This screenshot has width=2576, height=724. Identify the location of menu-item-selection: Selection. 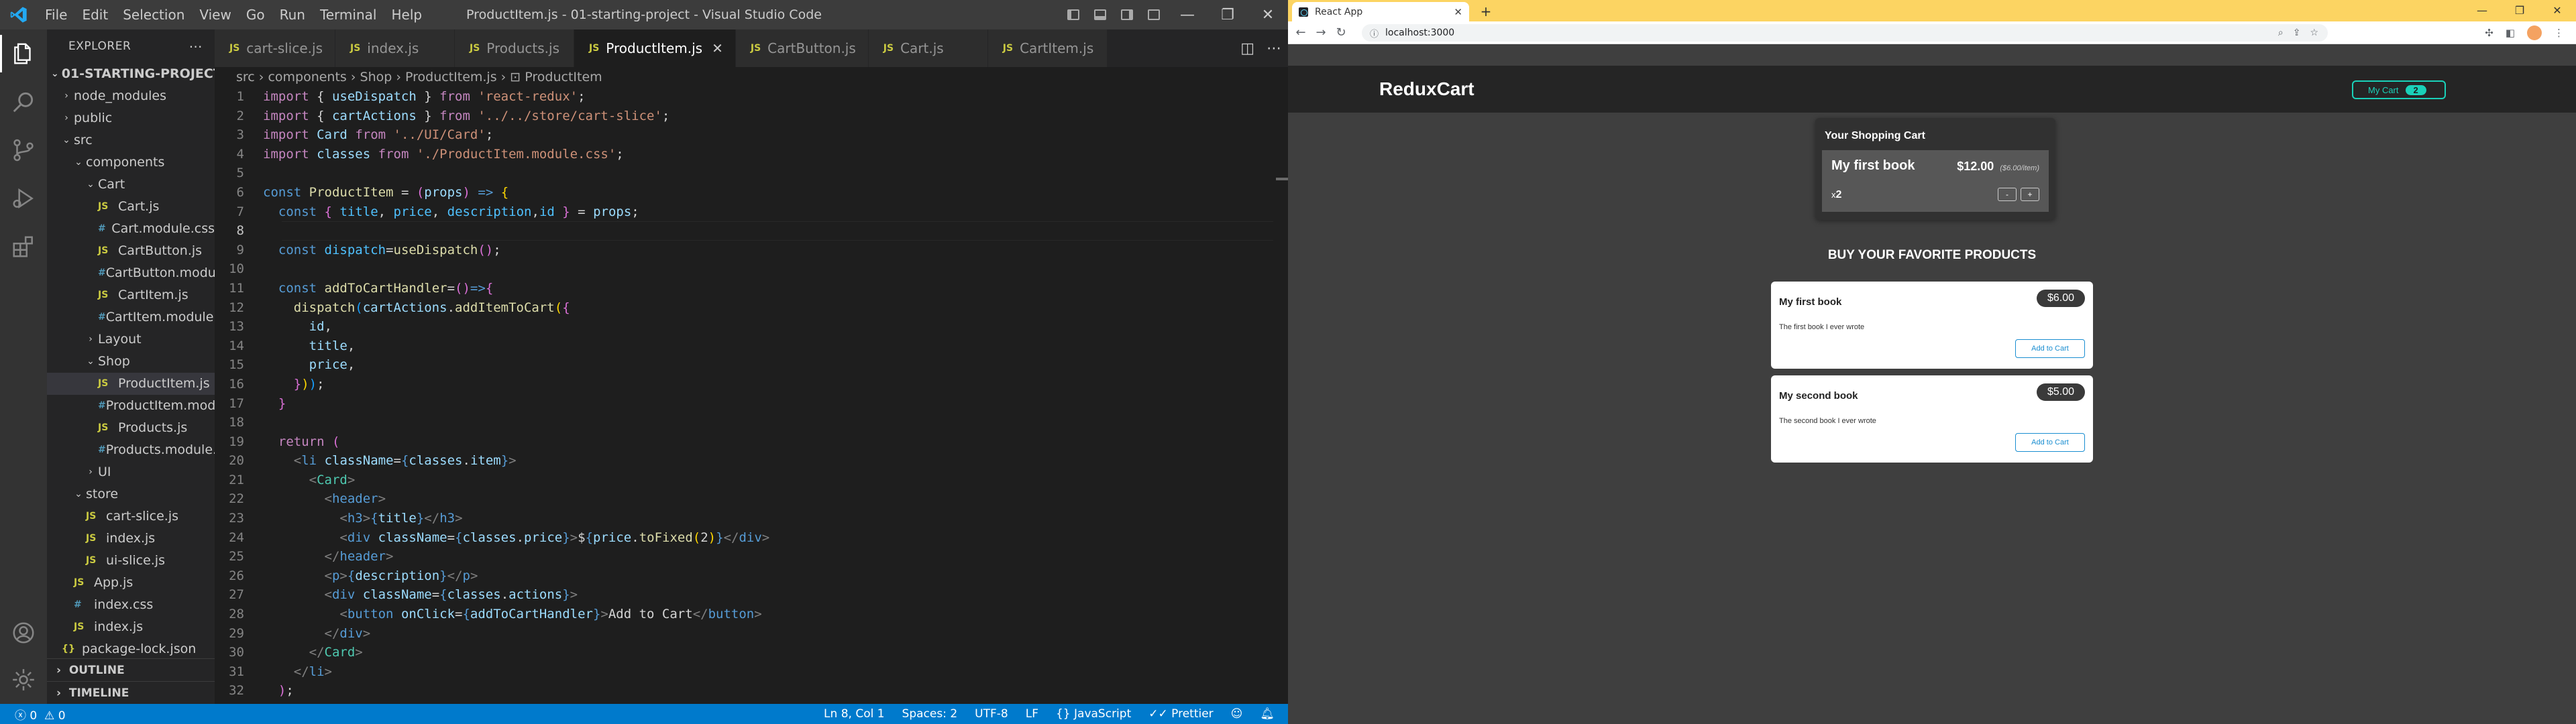
(153, 14).